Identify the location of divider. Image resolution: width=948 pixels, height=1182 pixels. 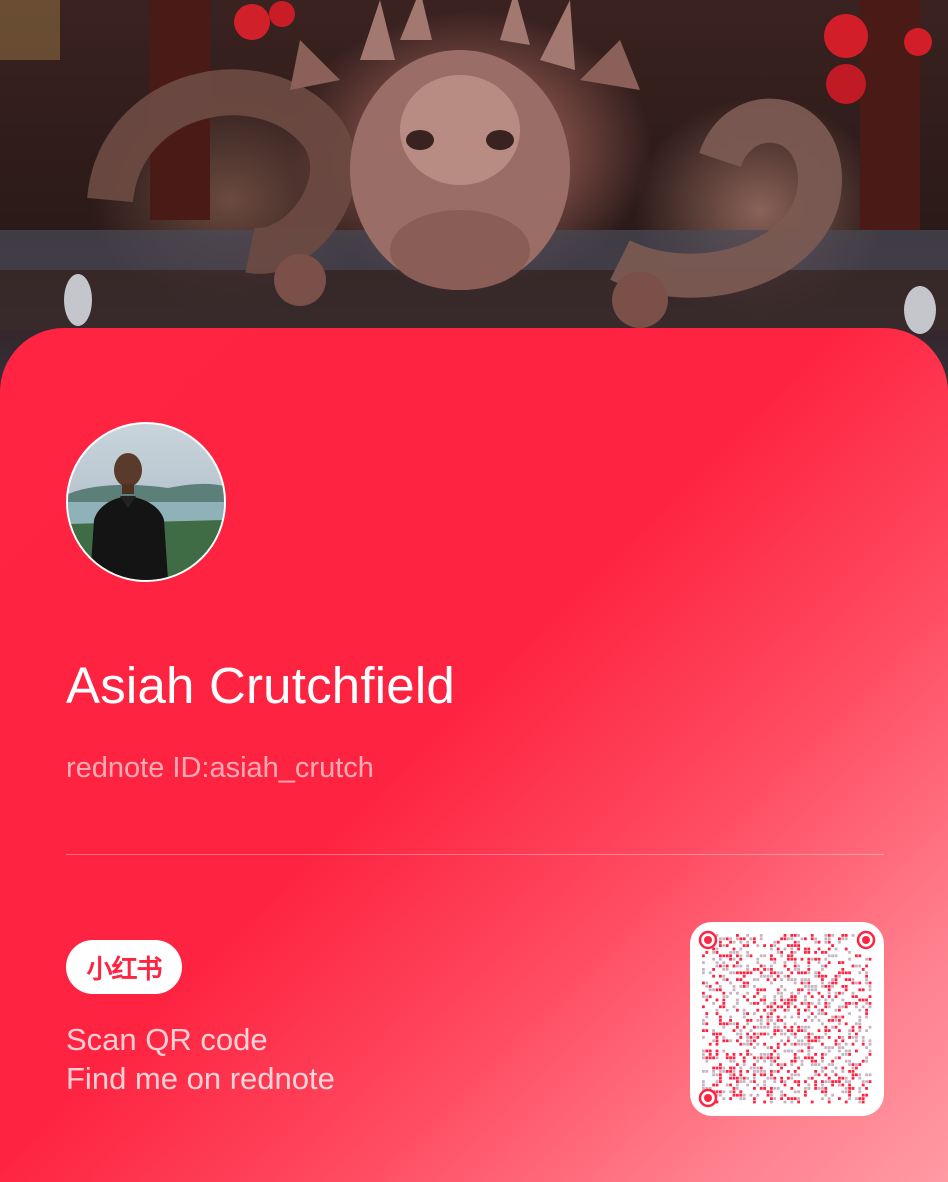
(475, 854).